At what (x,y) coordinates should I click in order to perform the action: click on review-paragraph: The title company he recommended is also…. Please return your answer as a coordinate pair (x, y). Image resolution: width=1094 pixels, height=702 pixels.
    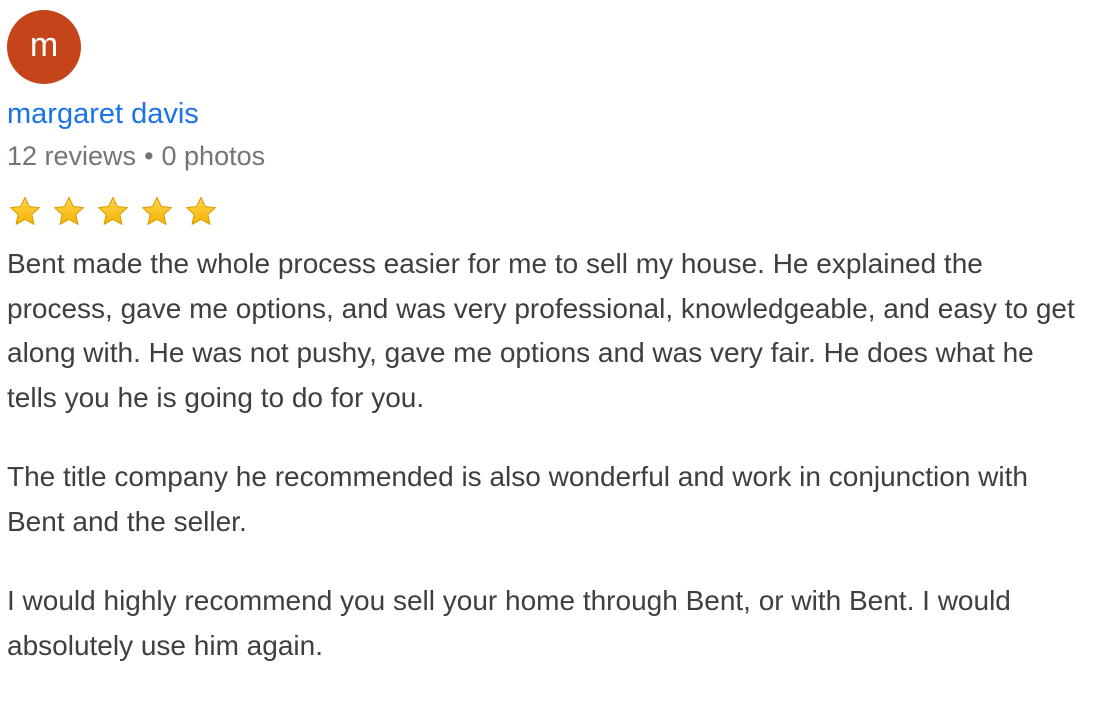
    Looking at the image, I should click on (517, 499).